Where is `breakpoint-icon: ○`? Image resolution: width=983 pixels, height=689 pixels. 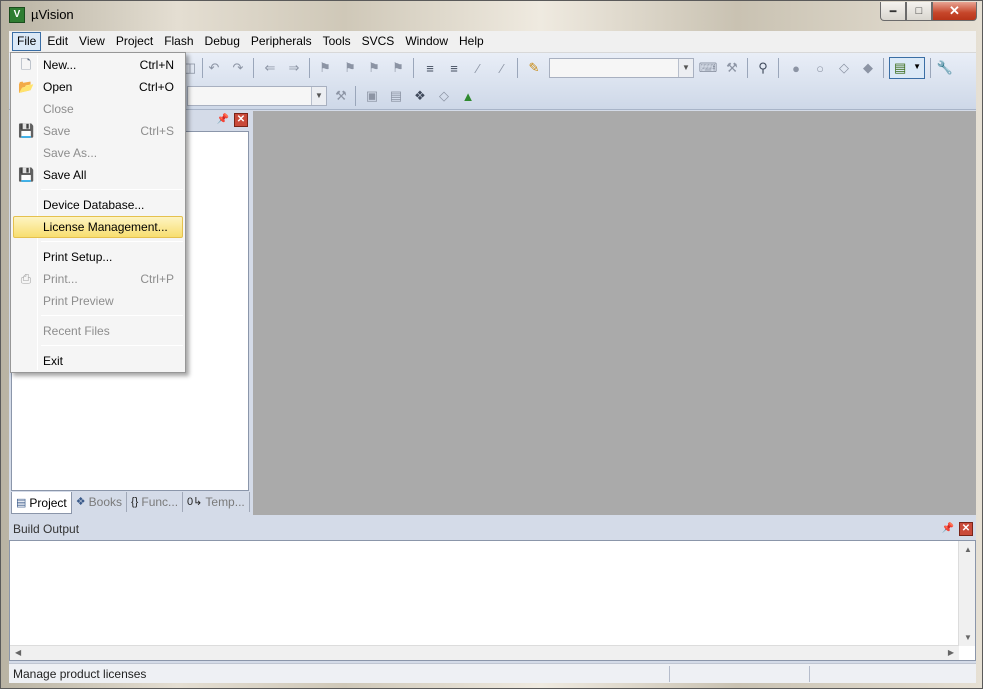 breakpoint-icon: ○ is located at coordinates (820, 68).